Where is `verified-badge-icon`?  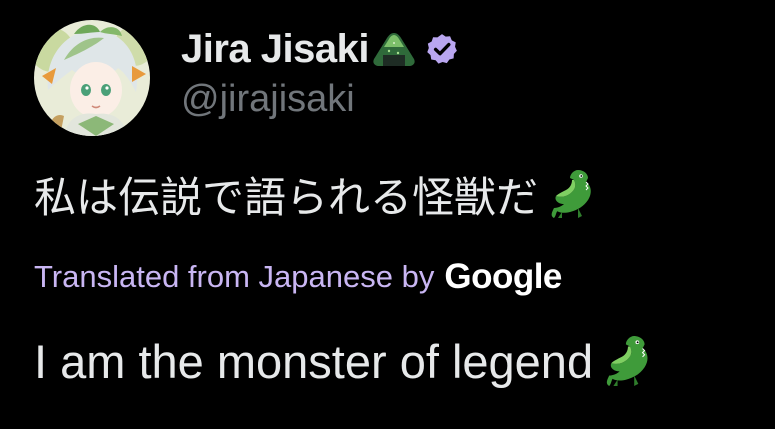
verified-badge-icon is located at coordinates (442, 49).